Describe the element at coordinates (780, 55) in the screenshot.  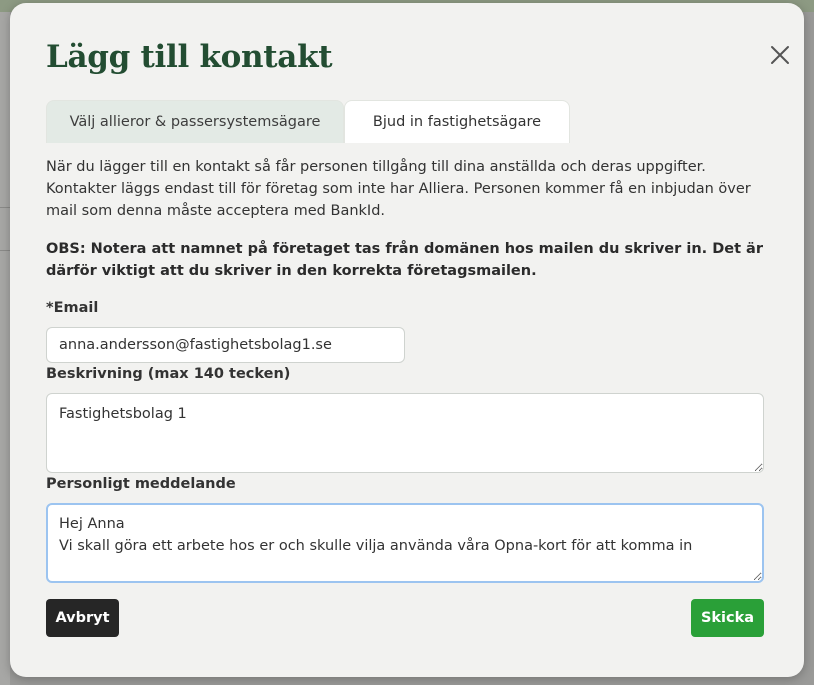
I see `close-icon` at that location.